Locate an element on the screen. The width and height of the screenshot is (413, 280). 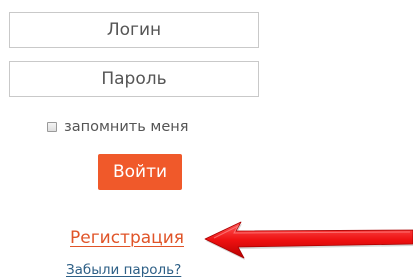
forgot-password-link: Забыли пароль? is located at coordinates (123, 270).